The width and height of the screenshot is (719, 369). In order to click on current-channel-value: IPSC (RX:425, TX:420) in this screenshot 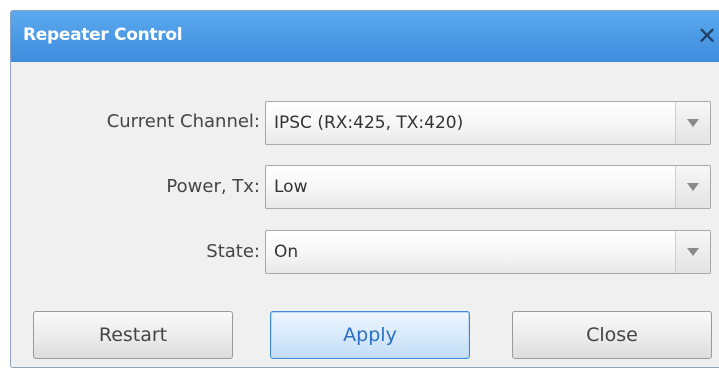, I will do `click(369, 123)`.